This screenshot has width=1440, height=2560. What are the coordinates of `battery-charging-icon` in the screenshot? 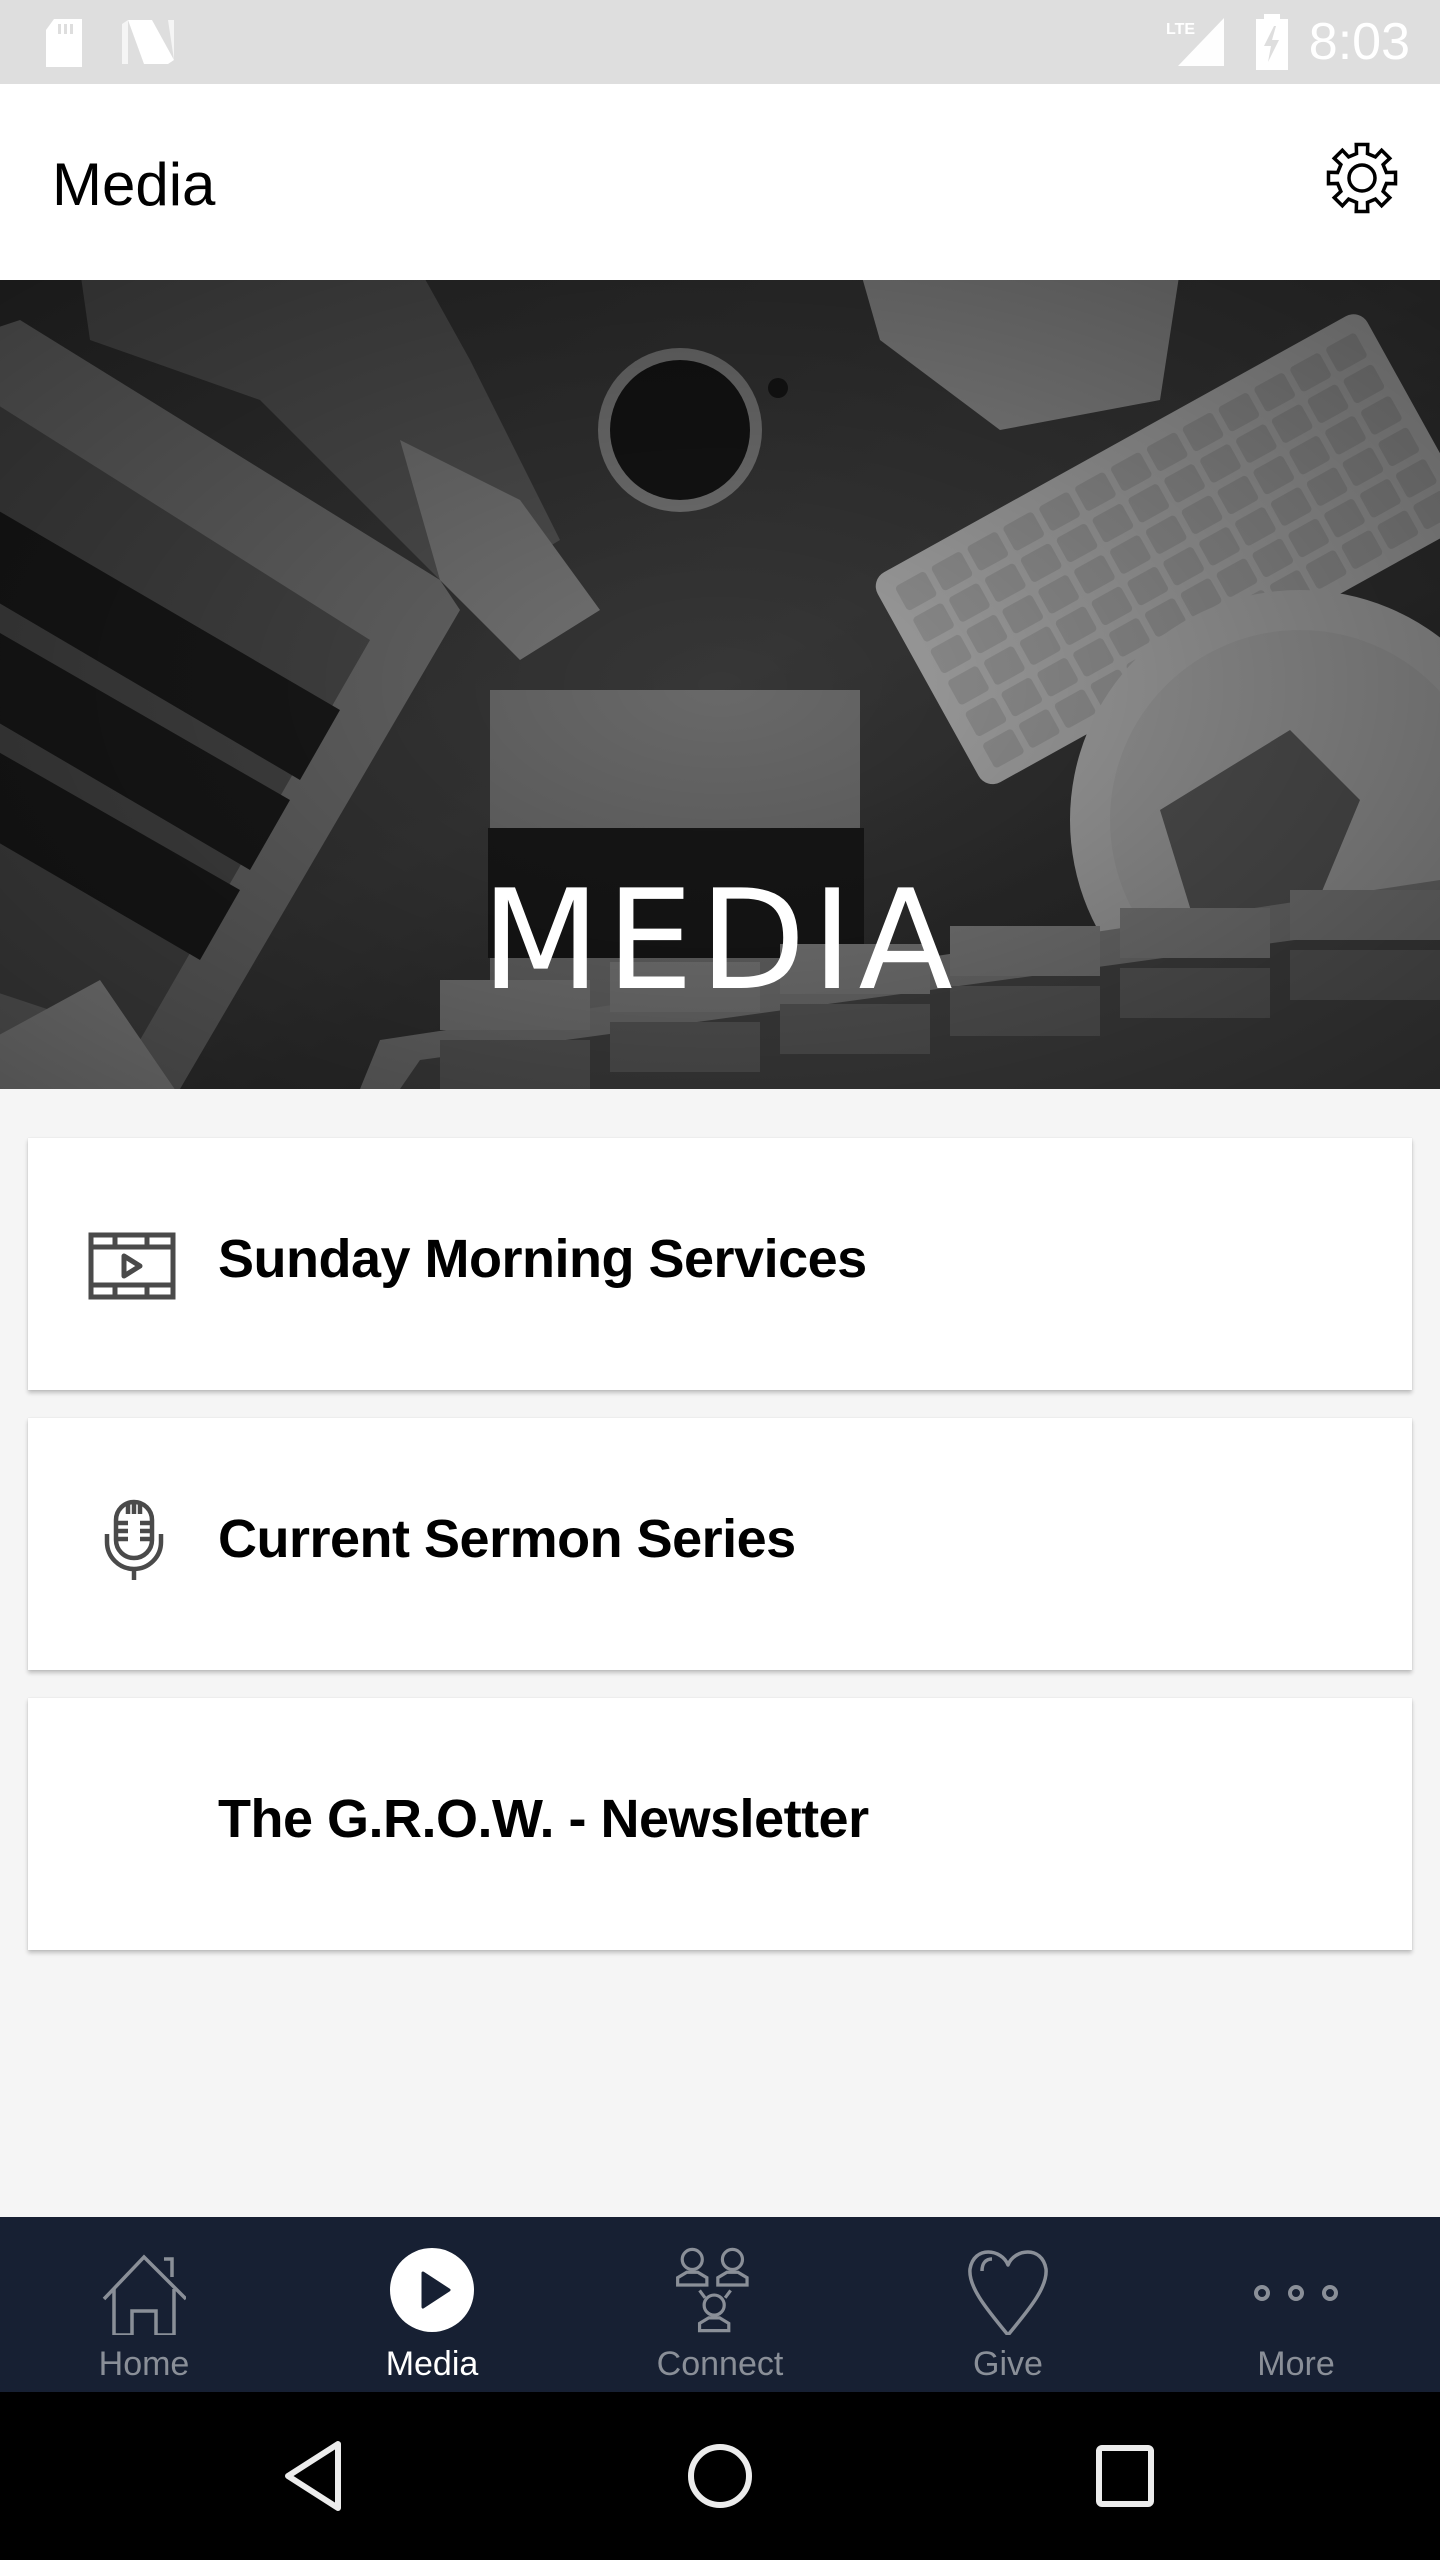 It's located at (1272, 42).